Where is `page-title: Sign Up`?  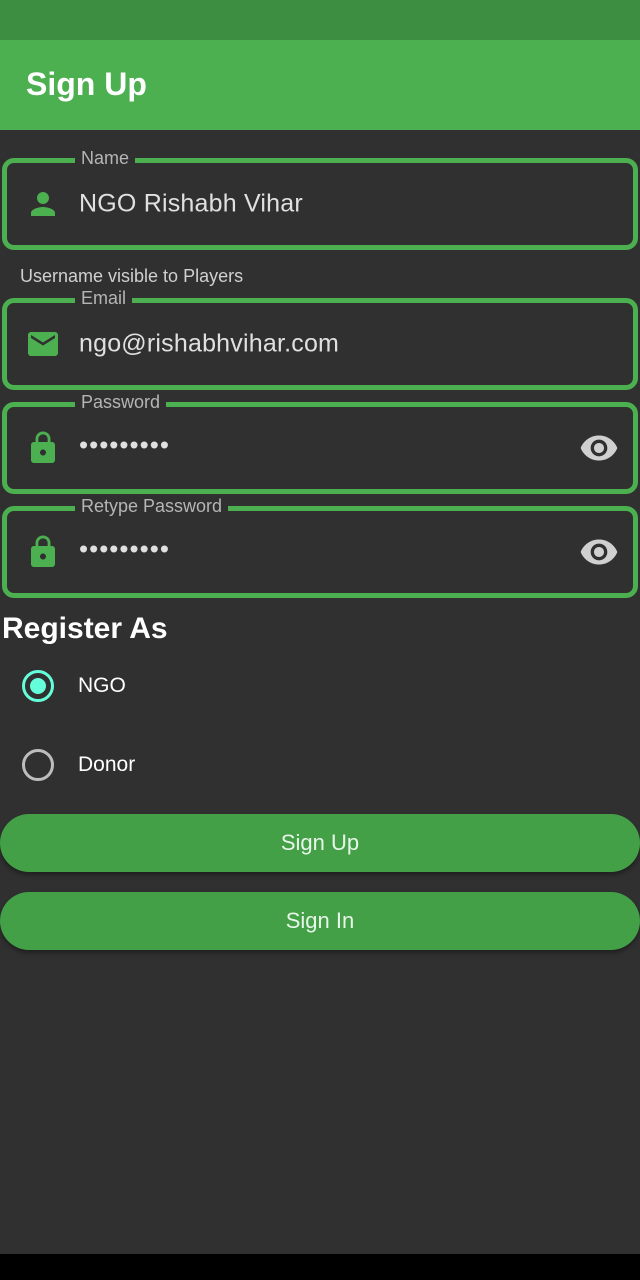 page-title: Sign Up is located at coordinates (86, 84).